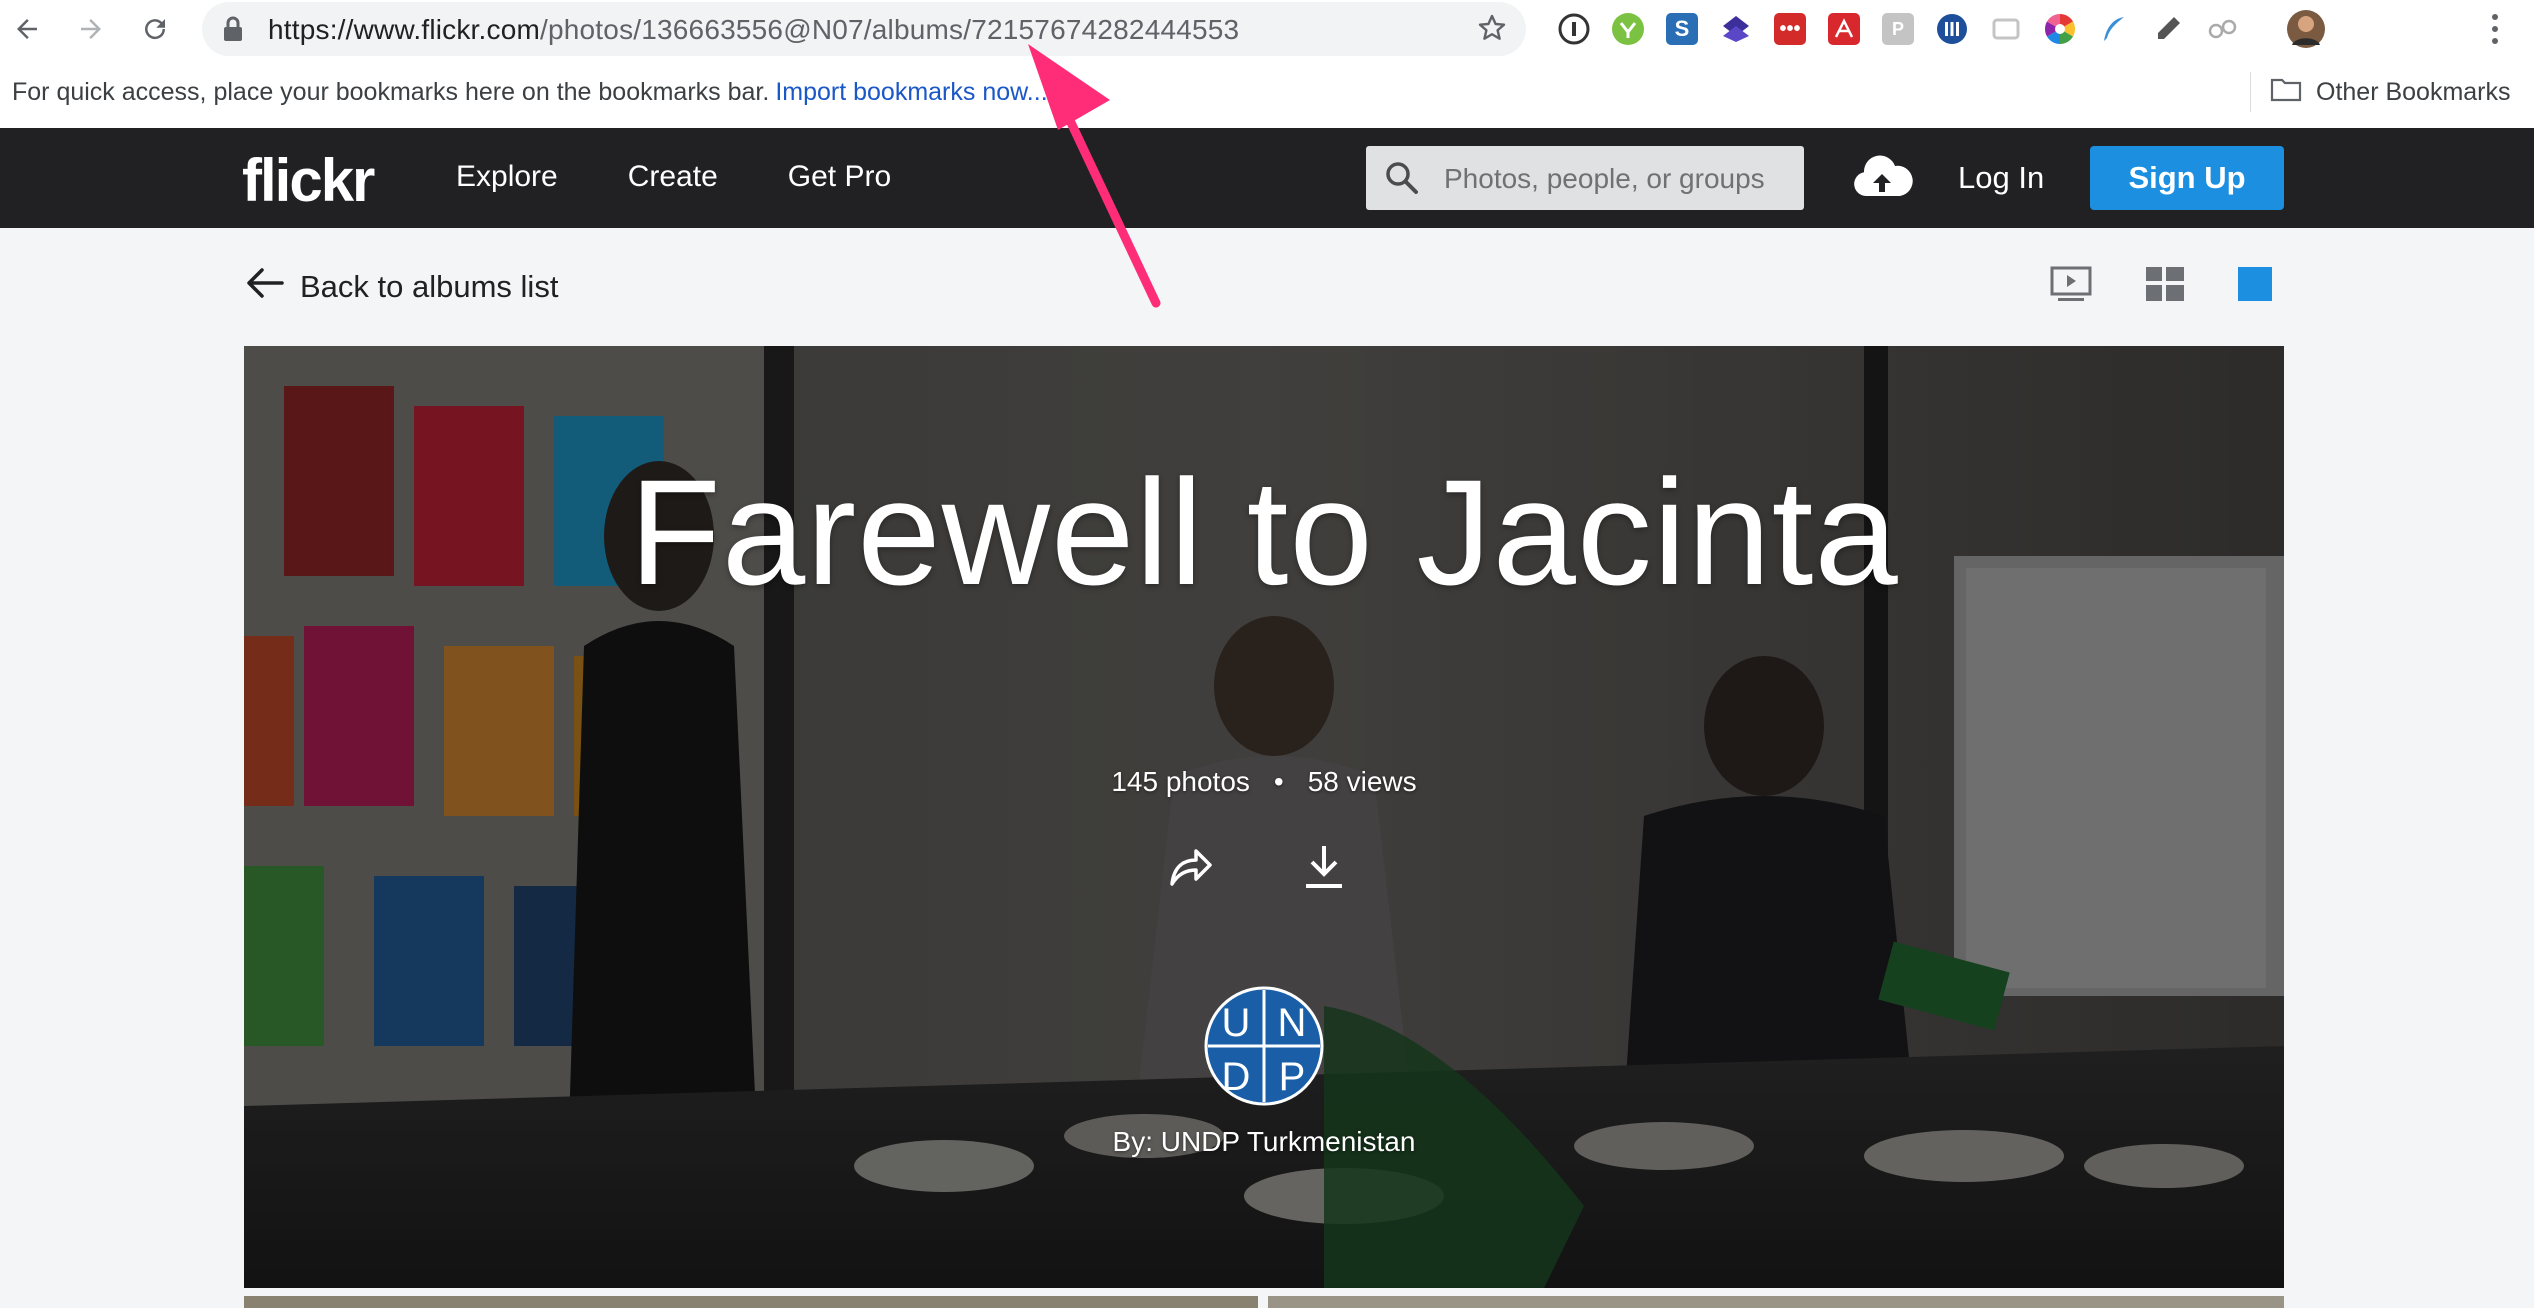  What do you see at coordinates (1898, 29) in the screenshot?
I see `p-ext-icon: P` at bounding box center [1898, 29].